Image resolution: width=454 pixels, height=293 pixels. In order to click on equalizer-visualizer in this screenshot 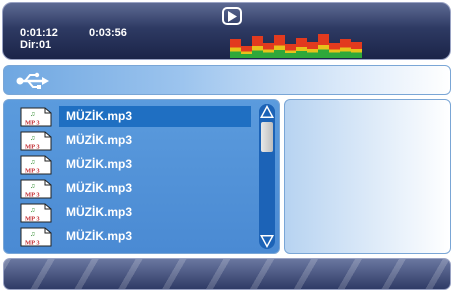, I will do `click(296, 44)`.